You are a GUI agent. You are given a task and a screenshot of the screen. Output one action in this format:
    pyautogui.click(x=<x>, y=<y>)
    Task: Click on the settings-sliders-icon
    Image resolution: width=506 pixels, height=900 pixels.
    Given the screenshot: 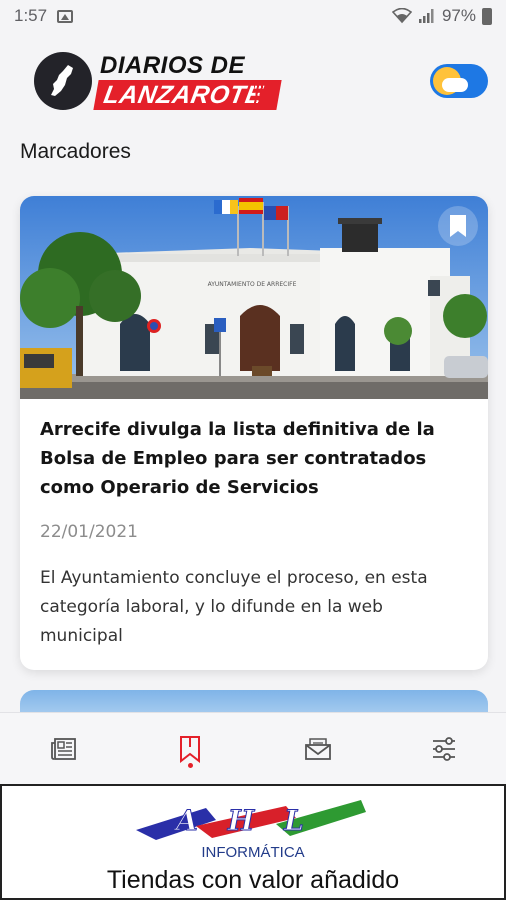 What is the action you would take?
    pyautogui.click(x=444, y=749)
    